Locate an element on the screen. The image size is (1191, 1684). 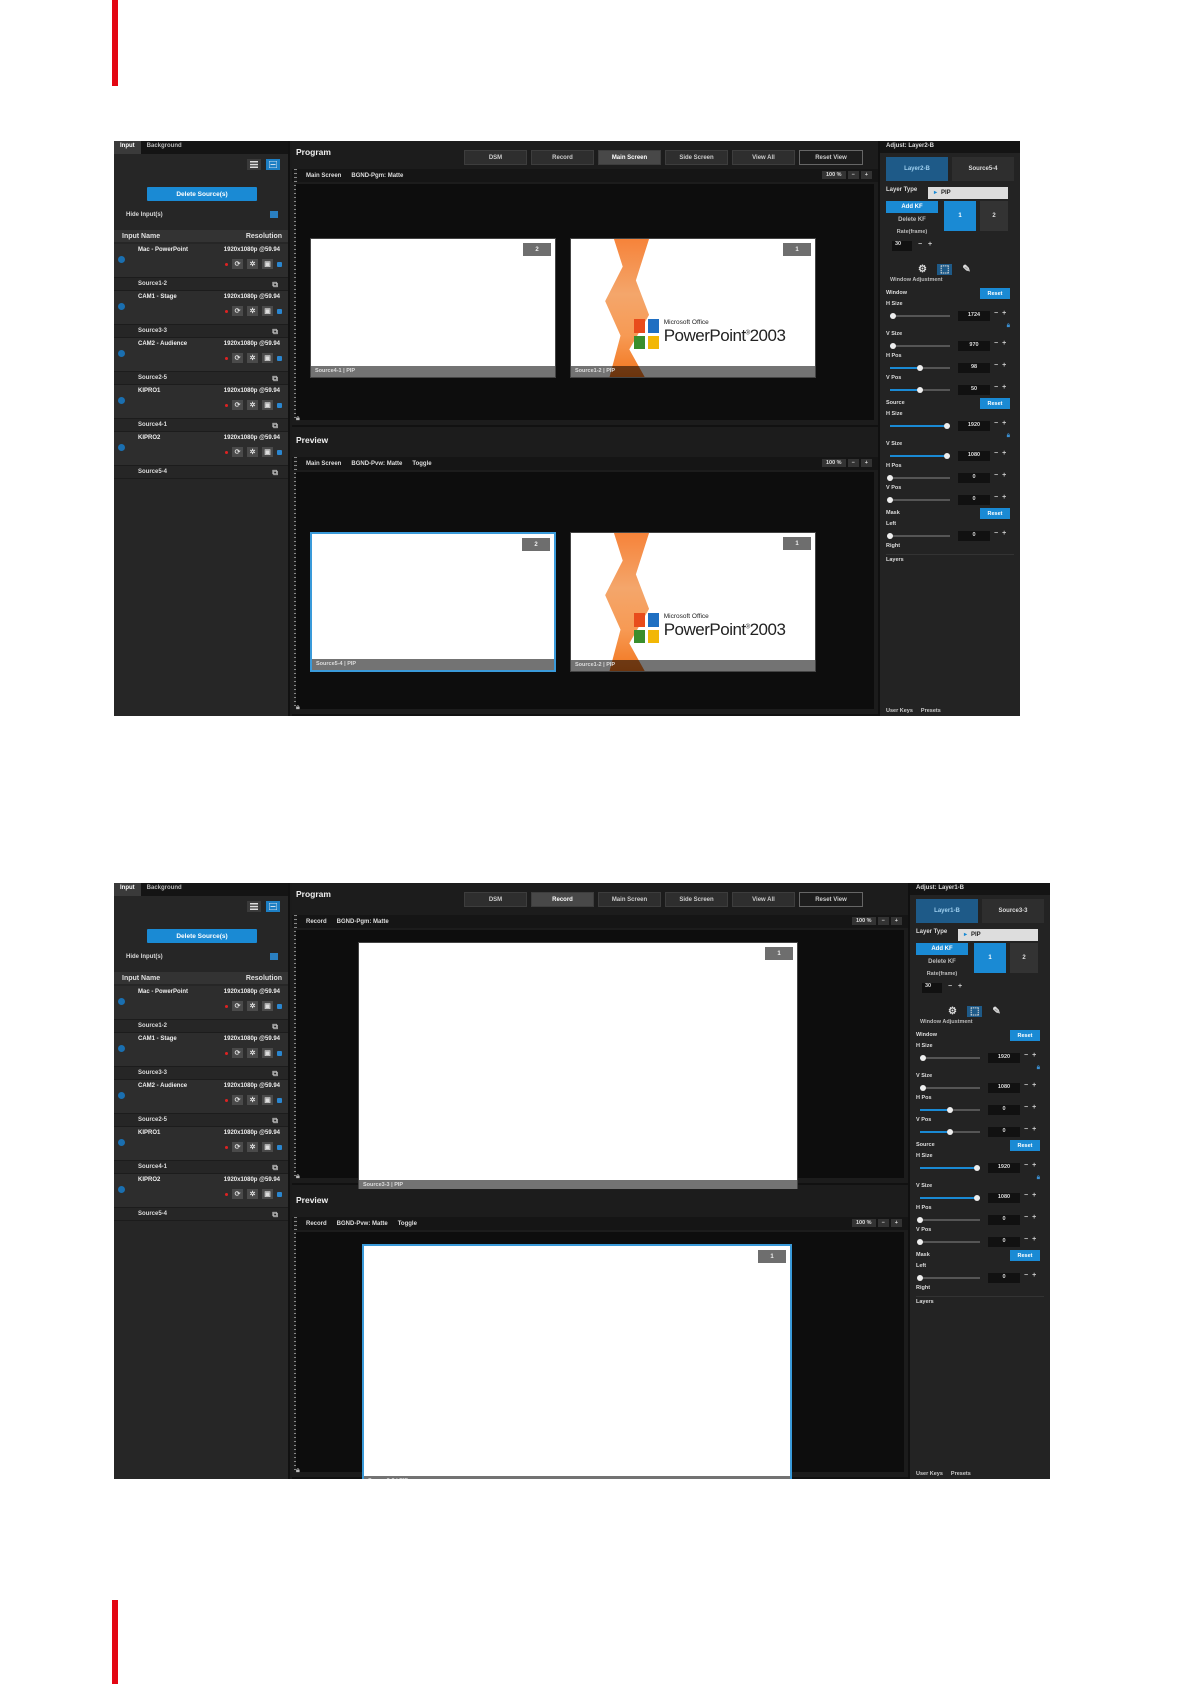
reset-button: Reset is located at coordinates (1025, 1035).